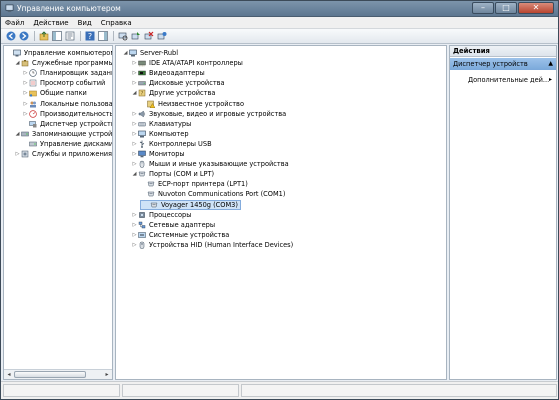 The width and height of the screenshot is (559, 400). I want to click on actions-section-label: Диспетчер устройств, so click(490, 64).